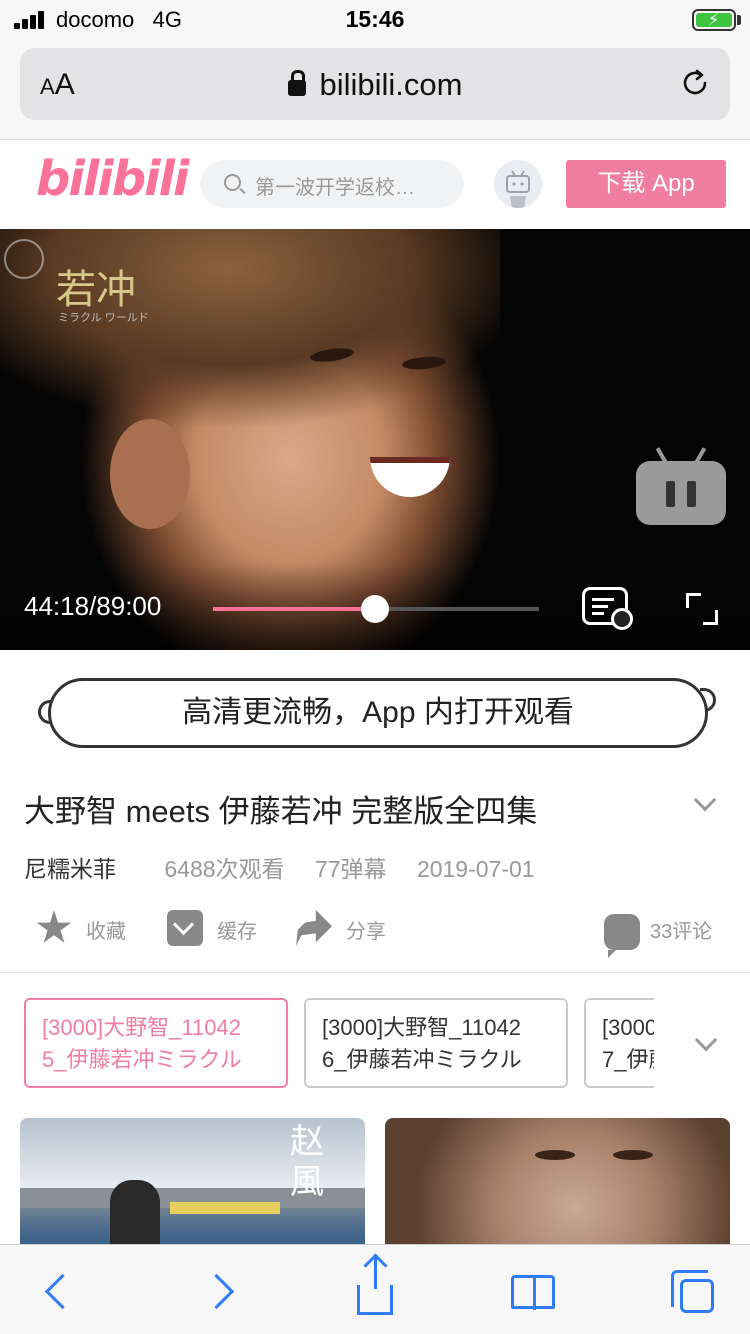  Describe the element at coordinates (24, 259) in the screenshot. I see `channel-watermark-icon` at that location.